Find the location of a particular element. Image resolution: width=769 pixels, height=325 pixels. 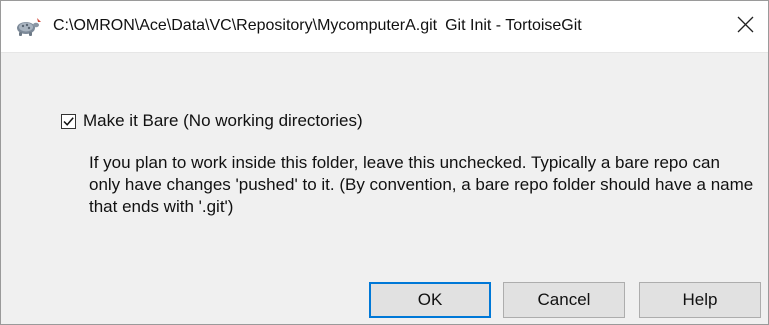

help-button: Help is located at coordinates (700, 300).